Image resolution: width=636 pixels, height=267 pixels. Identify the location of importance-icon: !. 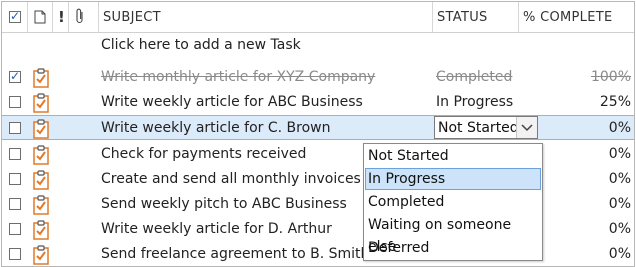
(61, 17).